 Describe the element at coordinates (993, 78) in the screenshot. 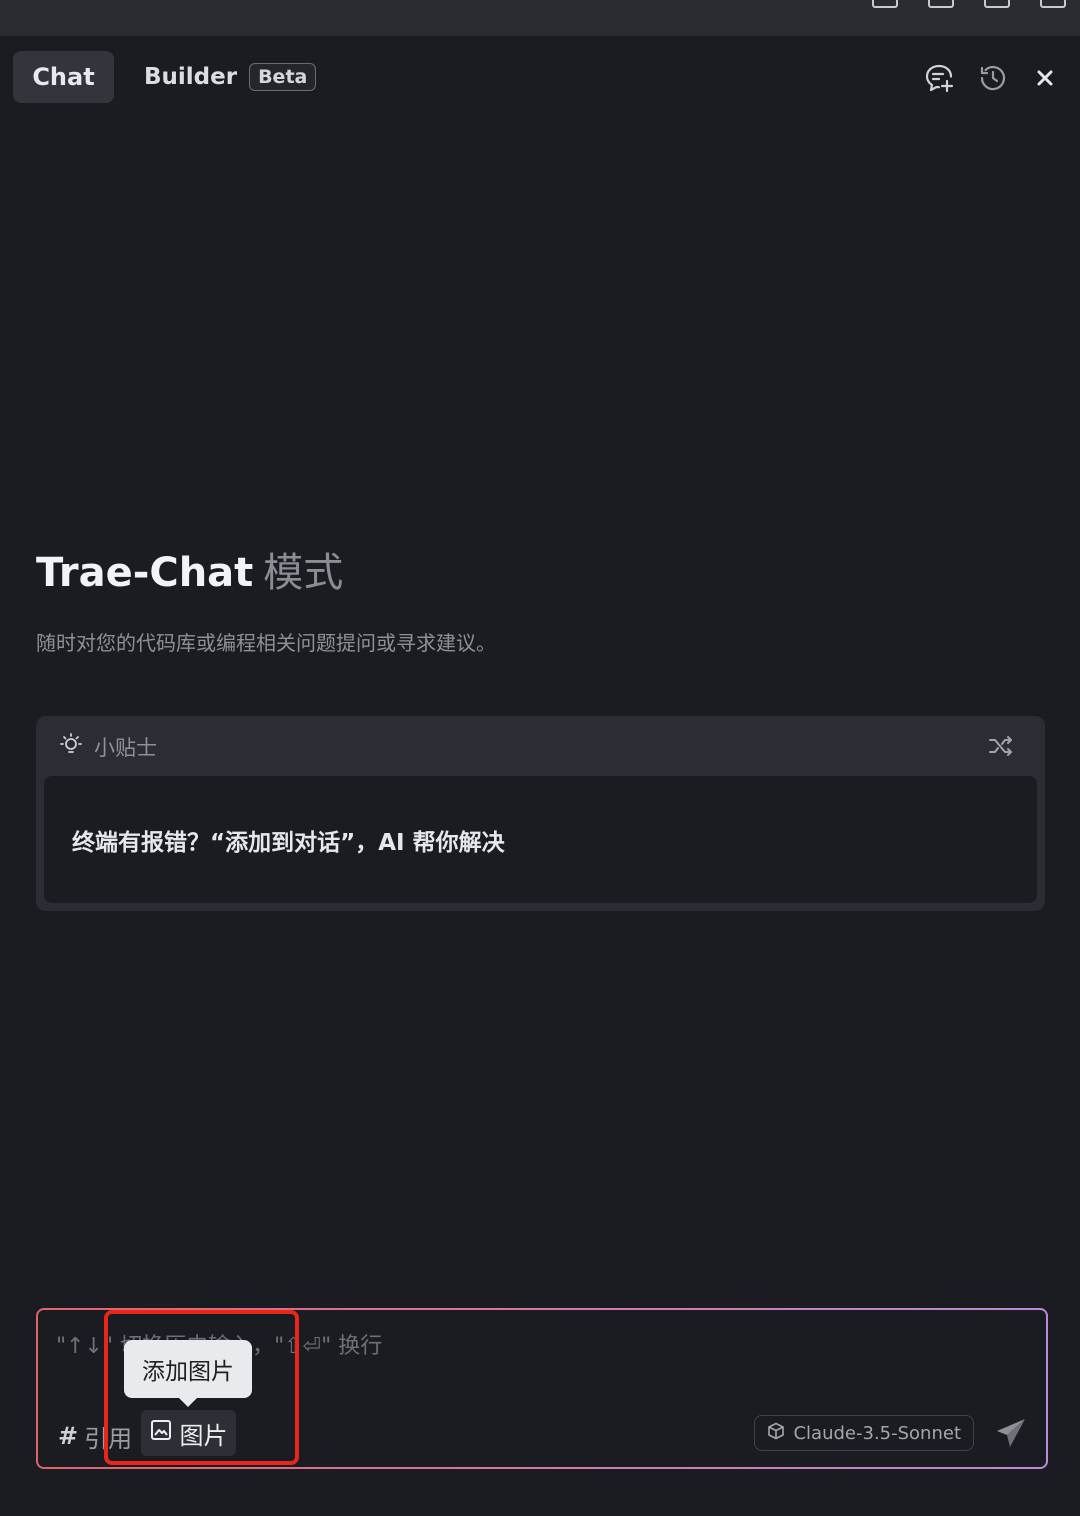

I see `history-icon` at that location.